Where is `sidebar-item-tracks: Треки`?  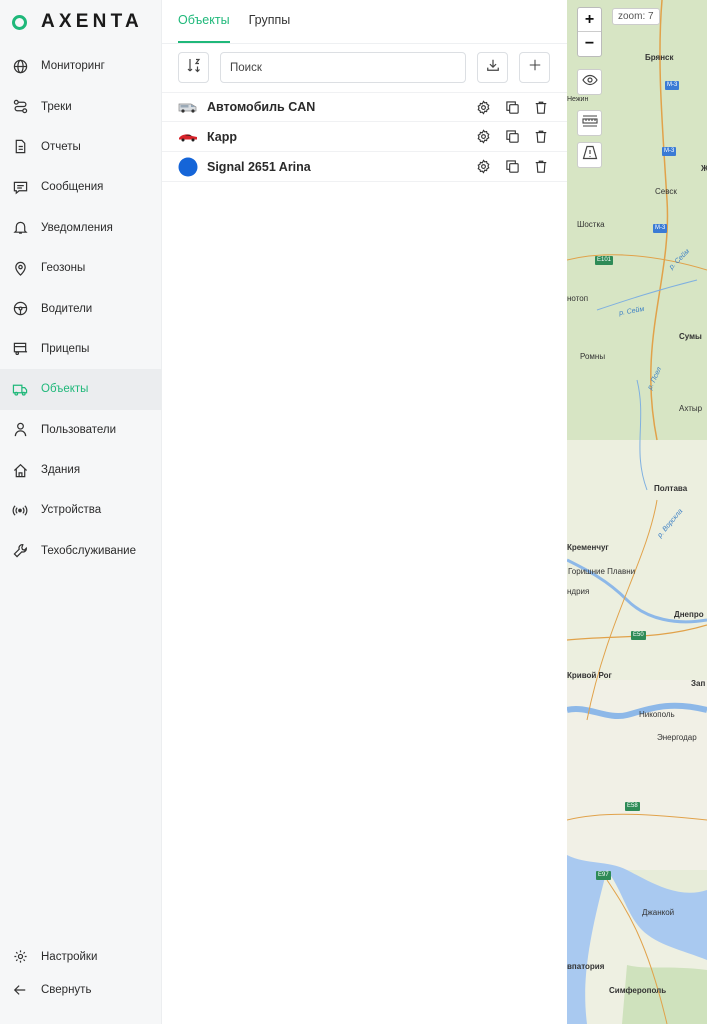
sidebar-item-tracks: Треки is located at coordinates (81, 106).